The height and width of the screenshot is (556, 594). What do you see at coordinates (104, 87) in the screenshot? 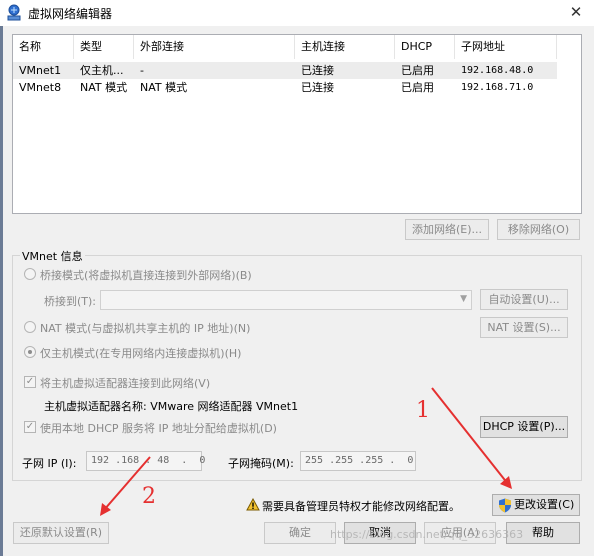
I see `cell-type: NAT 模式` at bounding box center [104, 87].